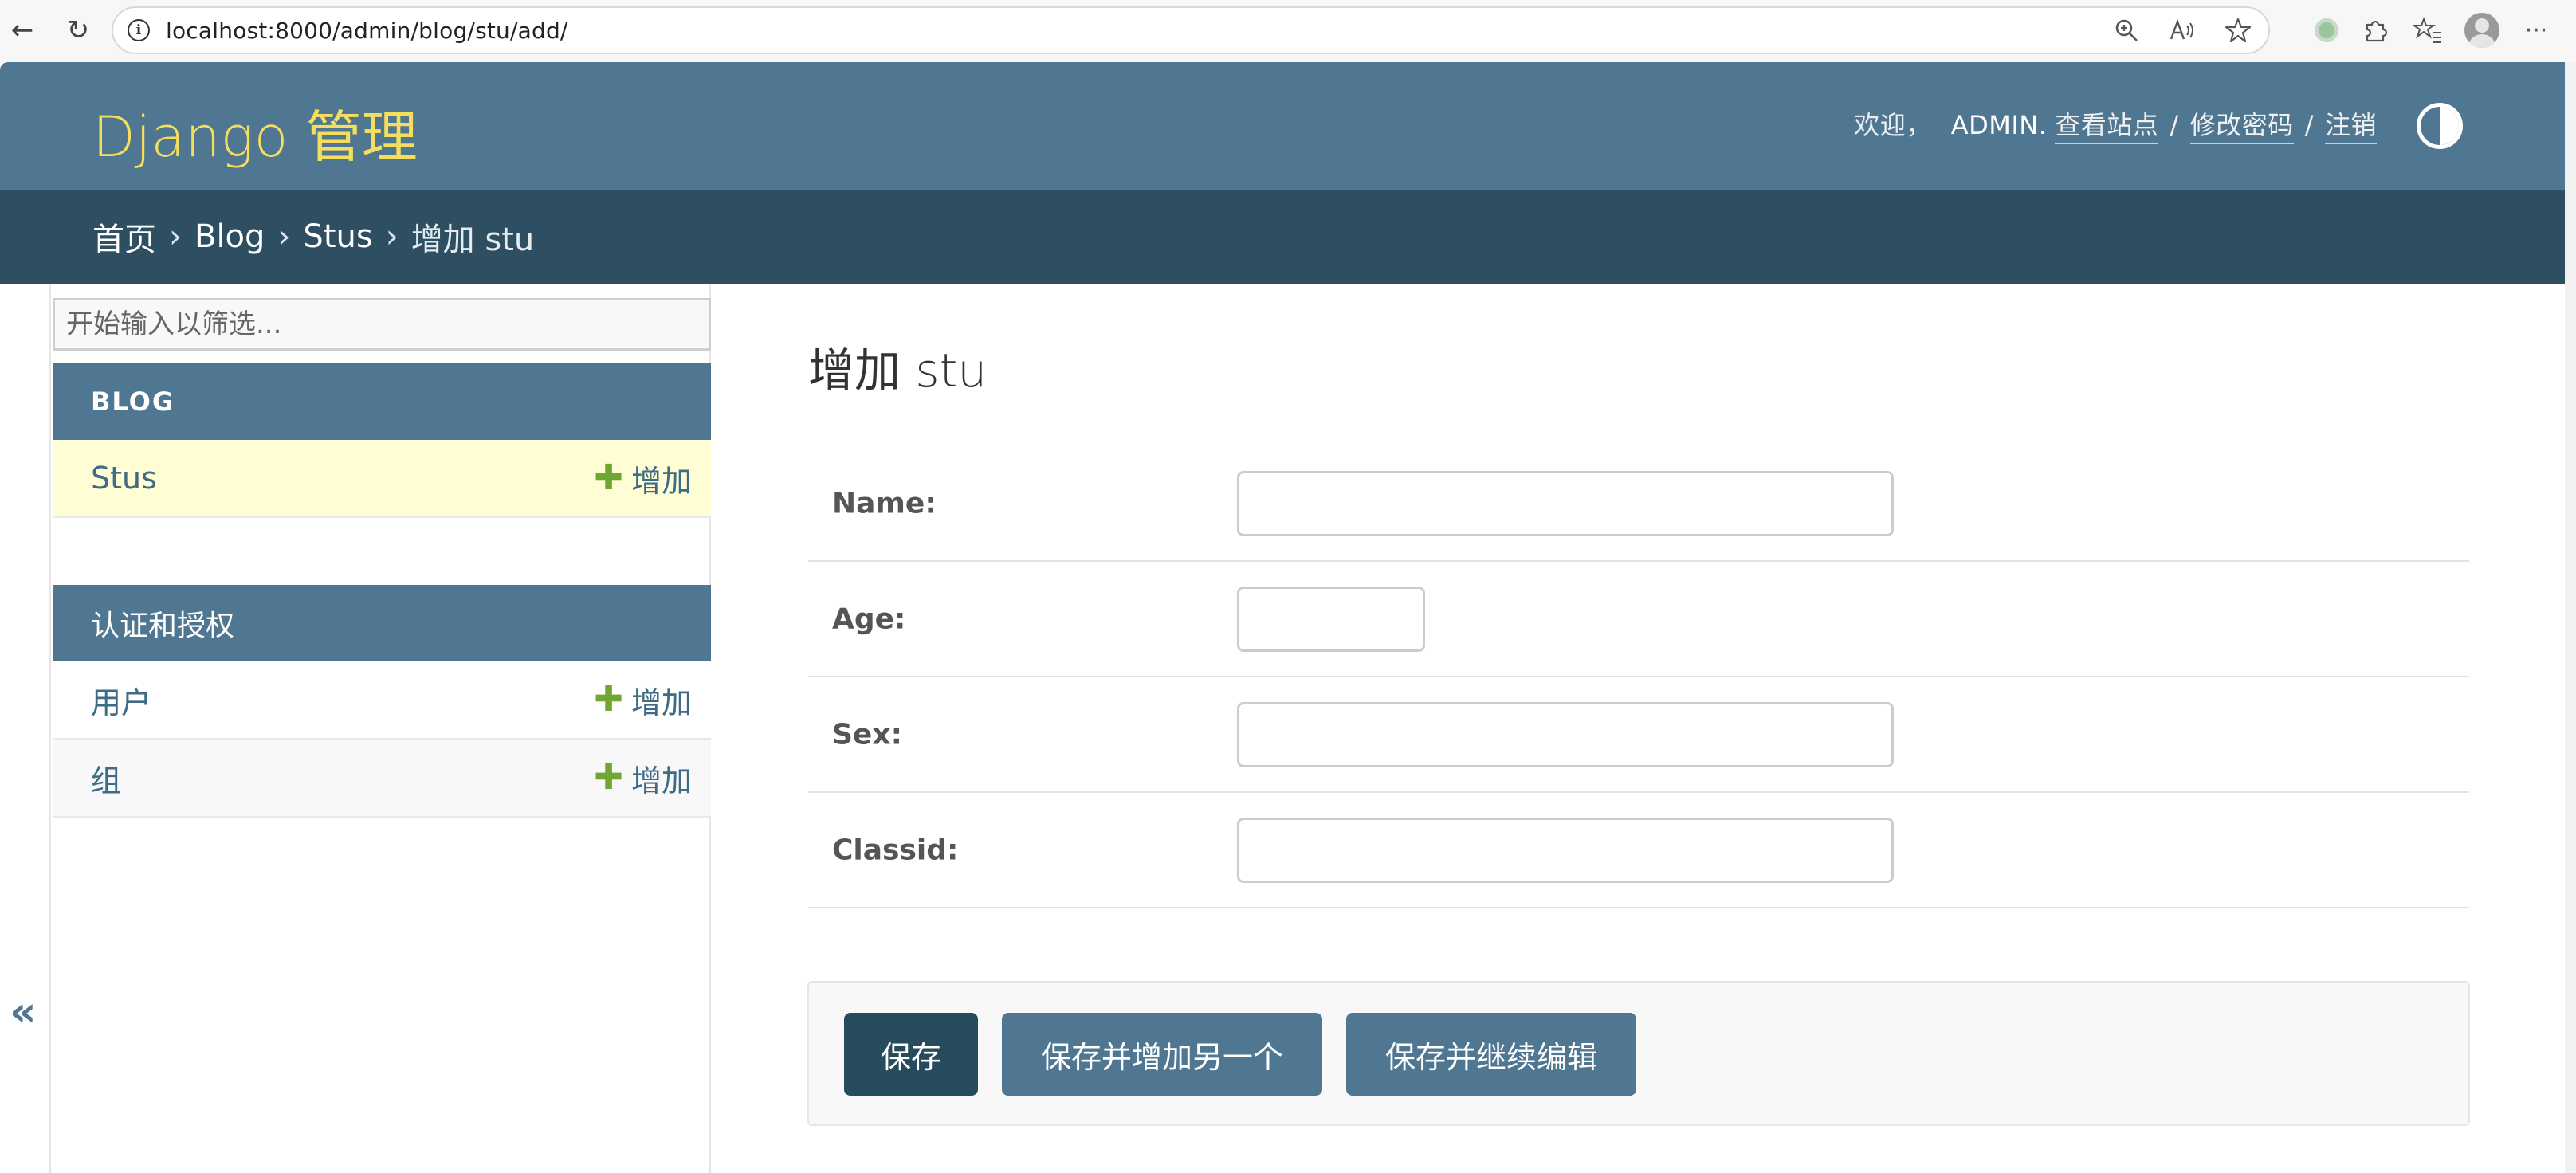  I want to click on model-link: 用户, so click(121, 700).